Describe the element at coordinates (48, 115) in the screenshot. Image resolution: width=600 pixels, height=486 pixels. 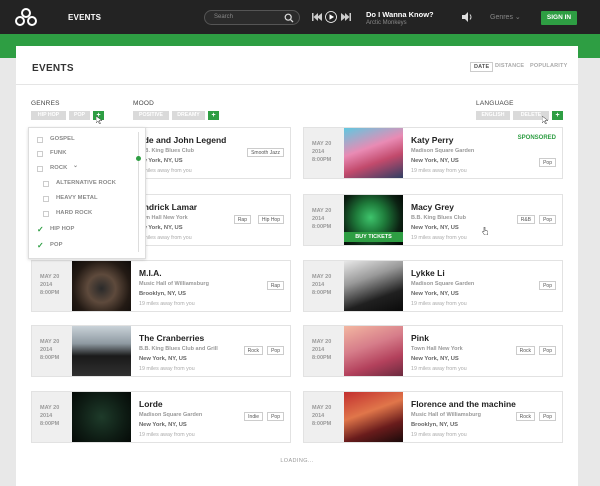
I see `genre-chip: HIP HOP` at that location.